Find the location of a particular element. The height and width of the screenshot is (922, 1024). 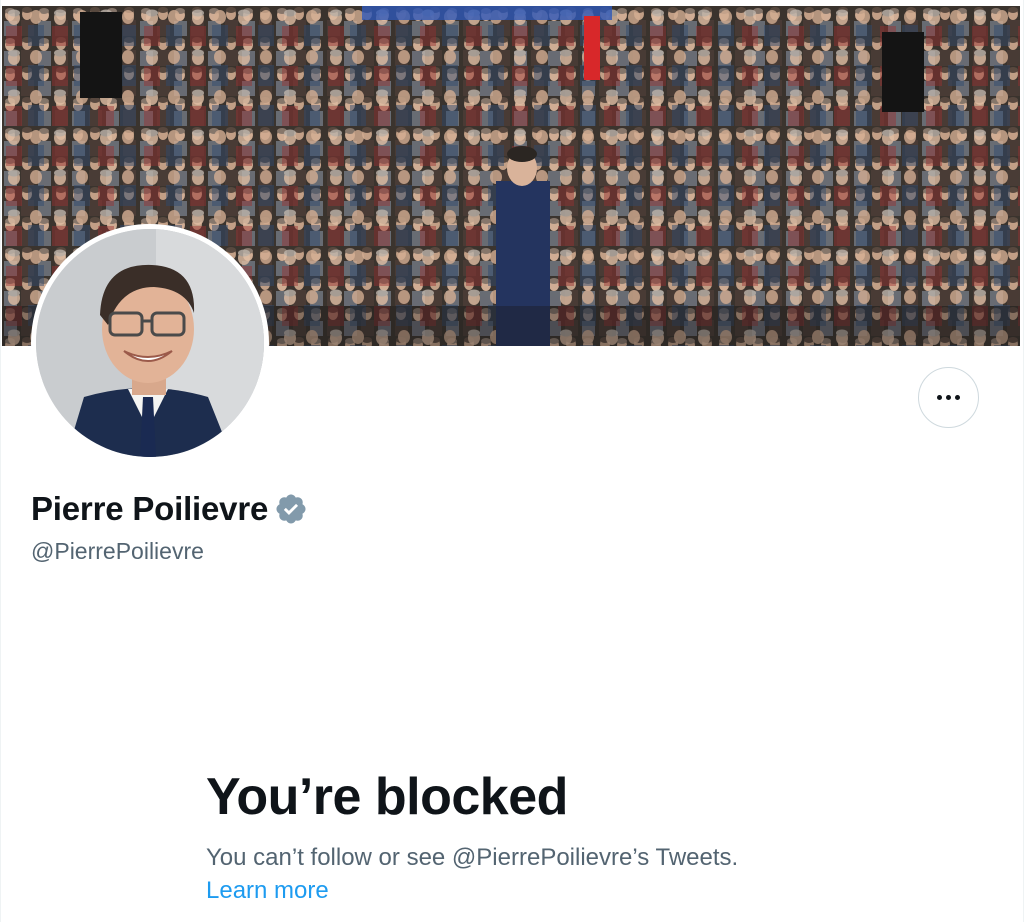

more-horizontal-icon is located at coordinates (948, 397).